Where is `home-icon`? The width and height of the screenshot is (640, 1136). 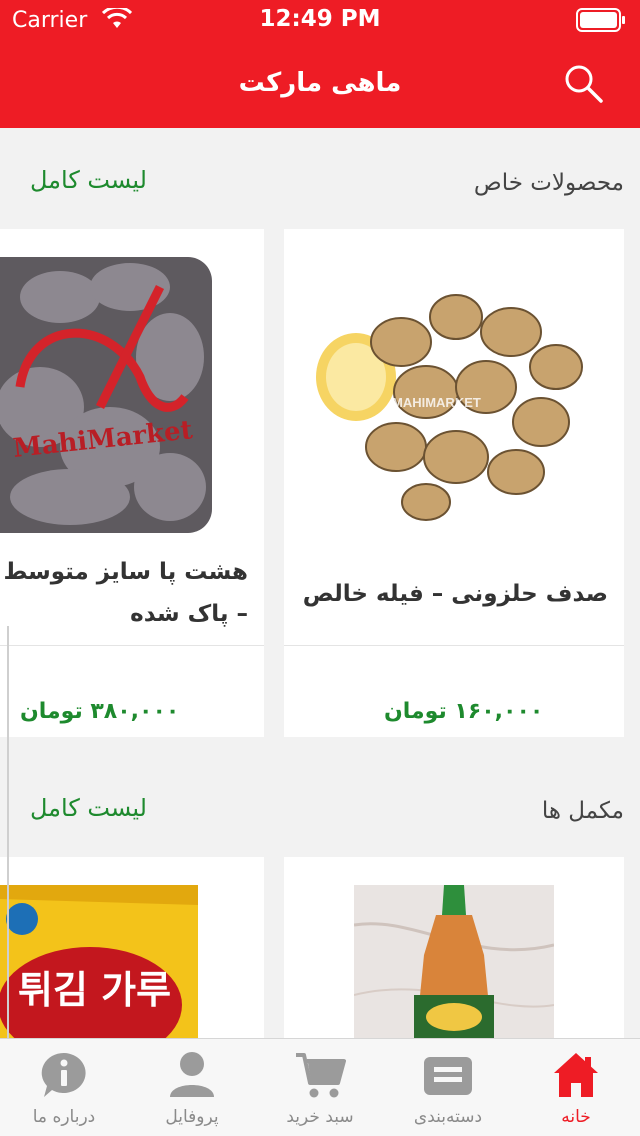
home-icon is located at coordinates (576, 1075).